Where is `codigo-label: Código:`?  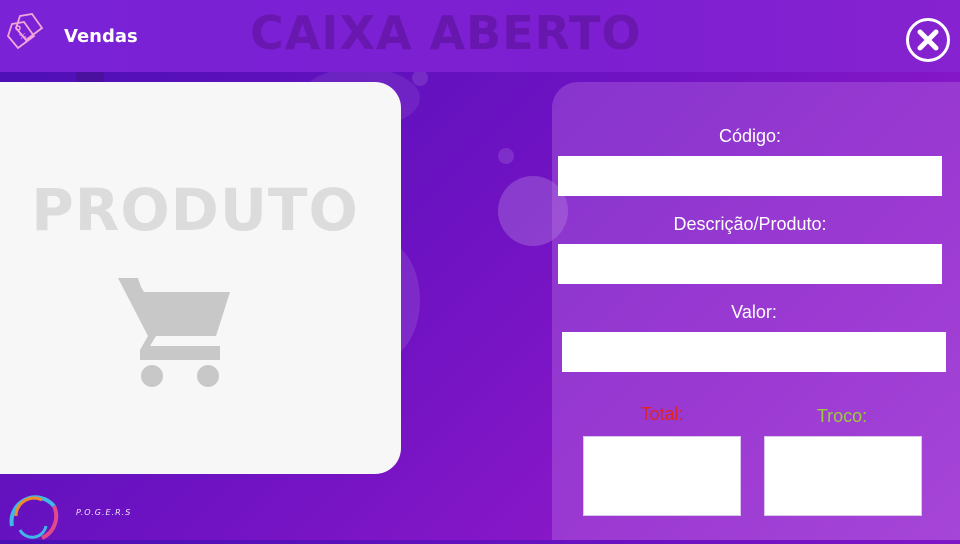 codigo-label: Código: is located at coordinates (750, 136).